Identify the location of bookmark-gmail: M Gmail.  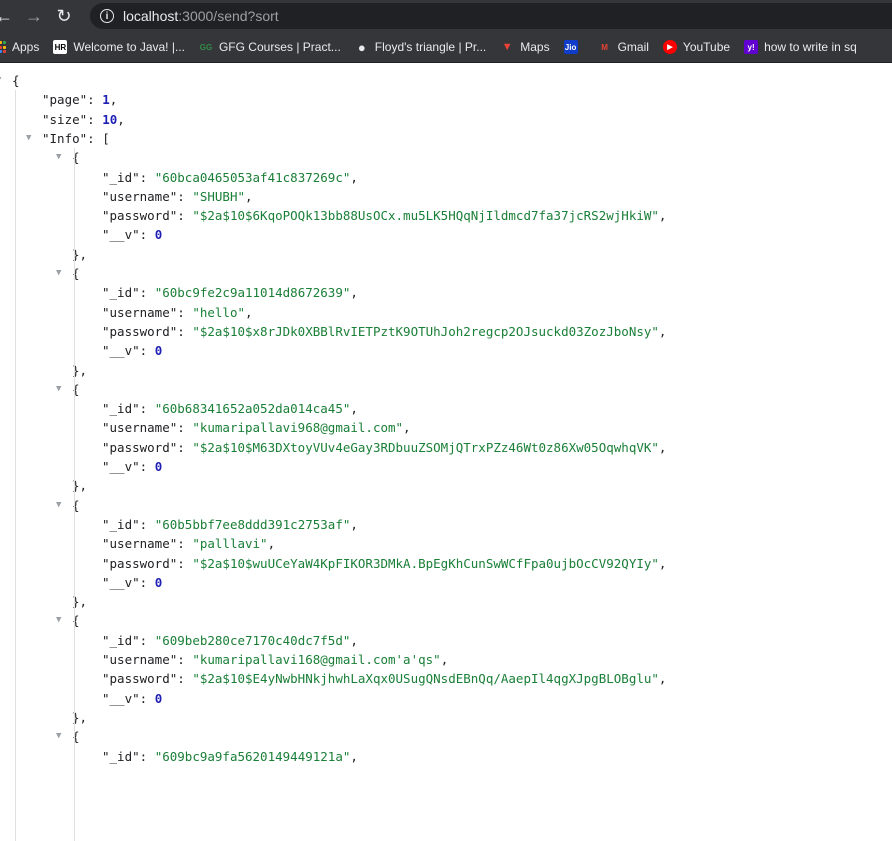
(623, 47).